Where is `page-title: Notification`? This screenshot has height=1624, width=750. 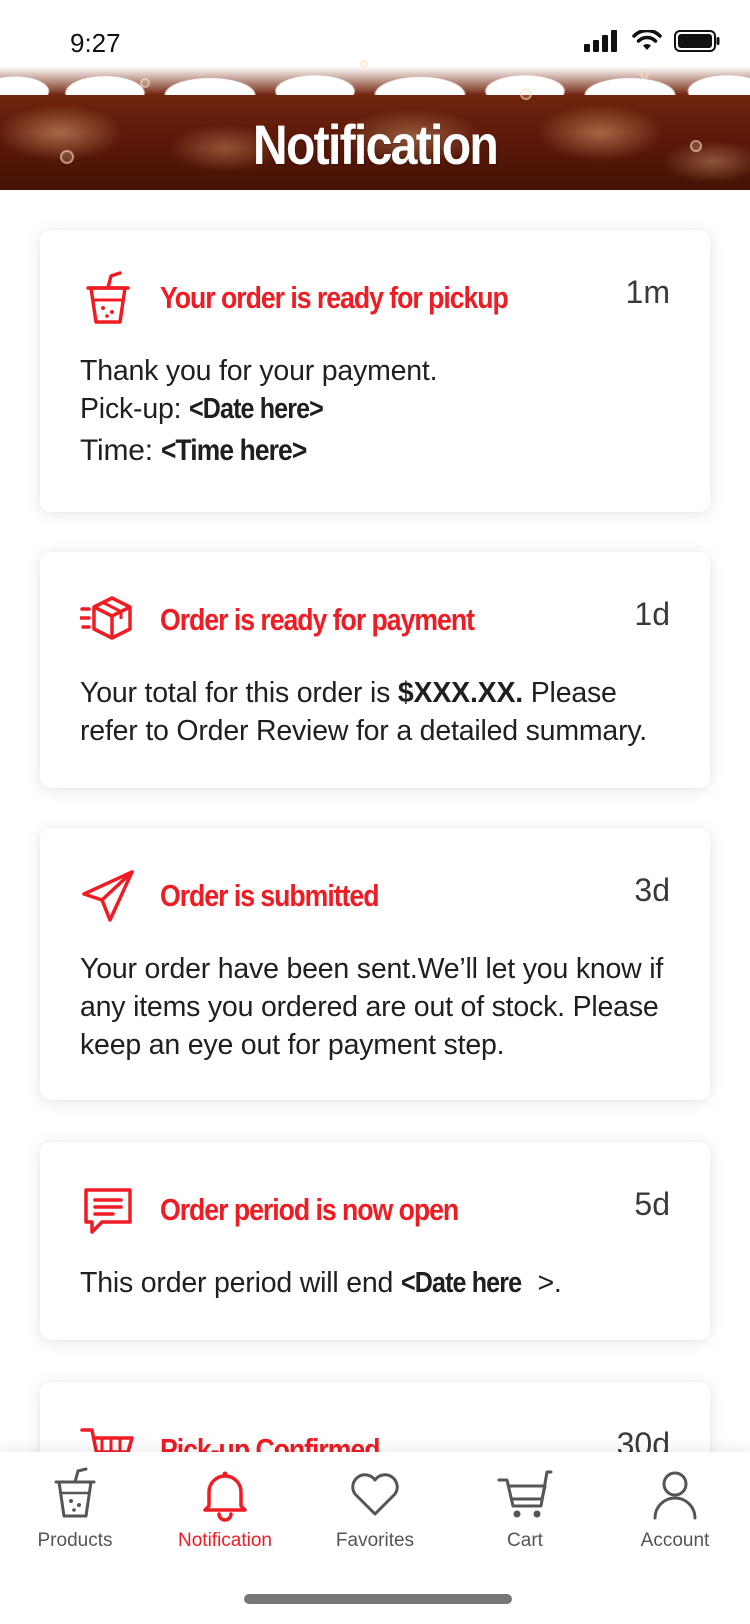
page-title: Notification is located at coordinates (375, 144).